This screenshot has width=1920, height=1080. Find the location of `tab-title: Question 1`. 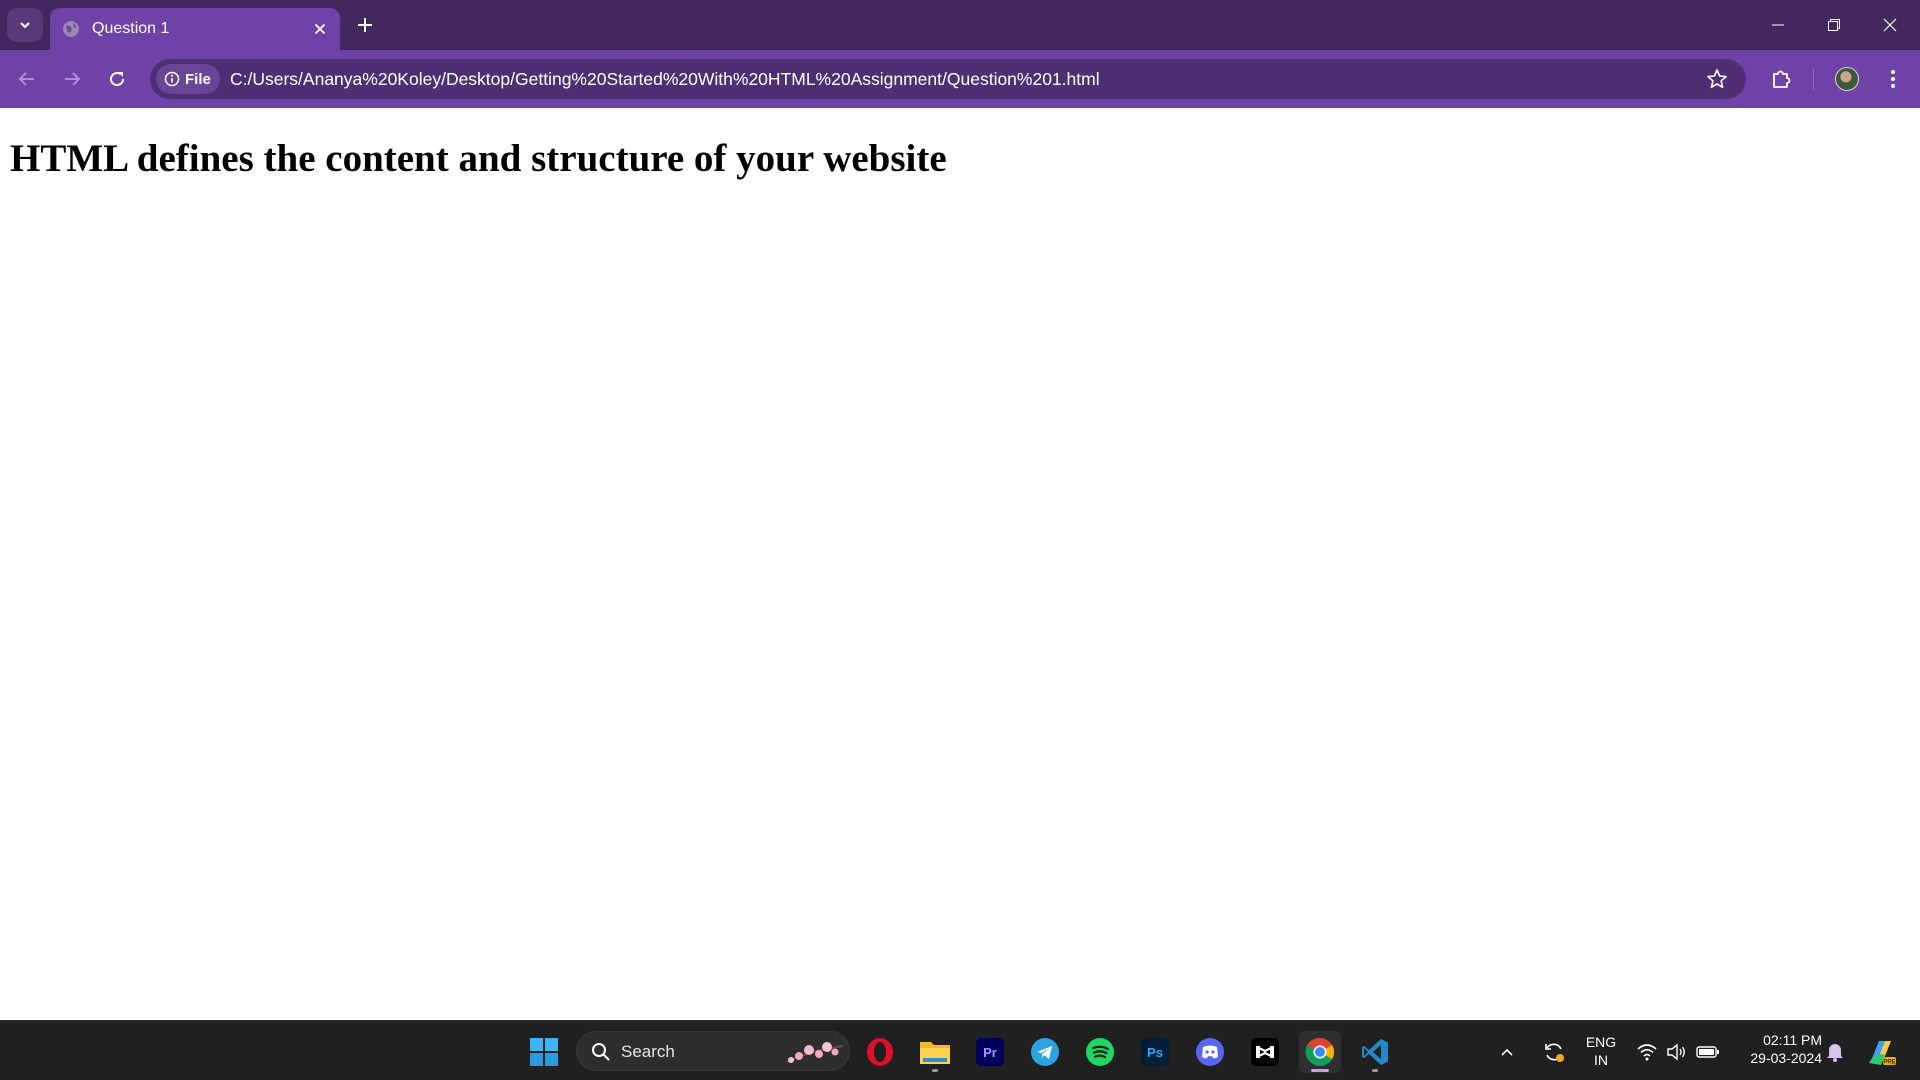

tab-title: Question 1 is located at coordinates (131, 28).